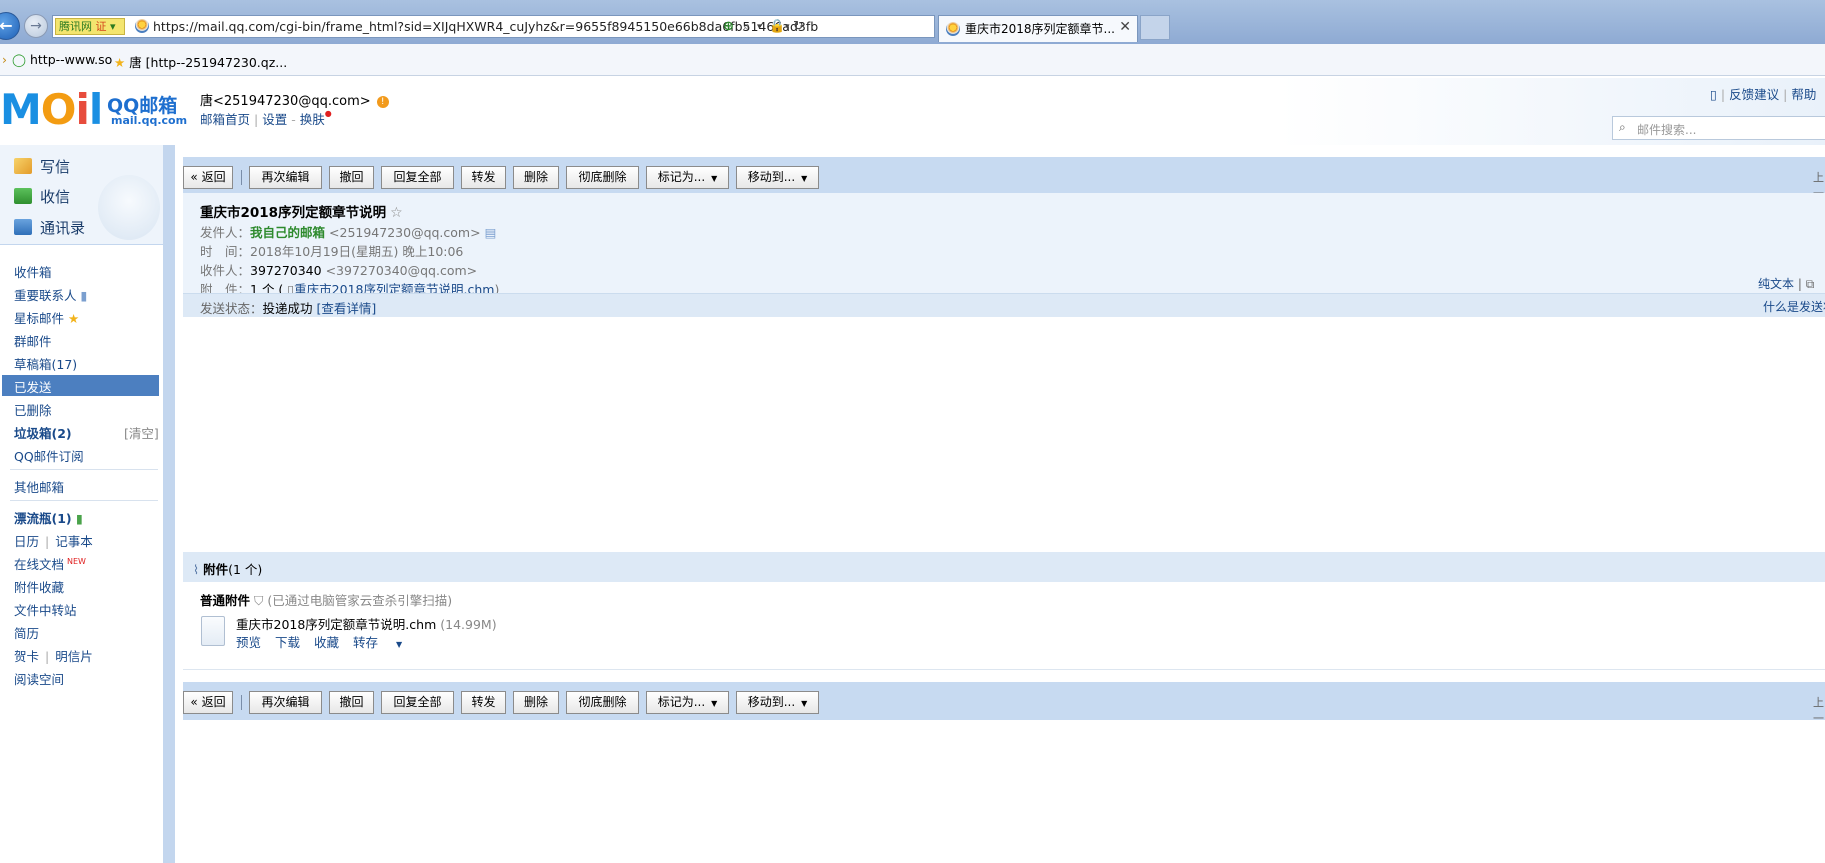  Describe the element at coordinates (26, 656) in the screenshot. I see `greeting-card-link: 贺卡` at that location.